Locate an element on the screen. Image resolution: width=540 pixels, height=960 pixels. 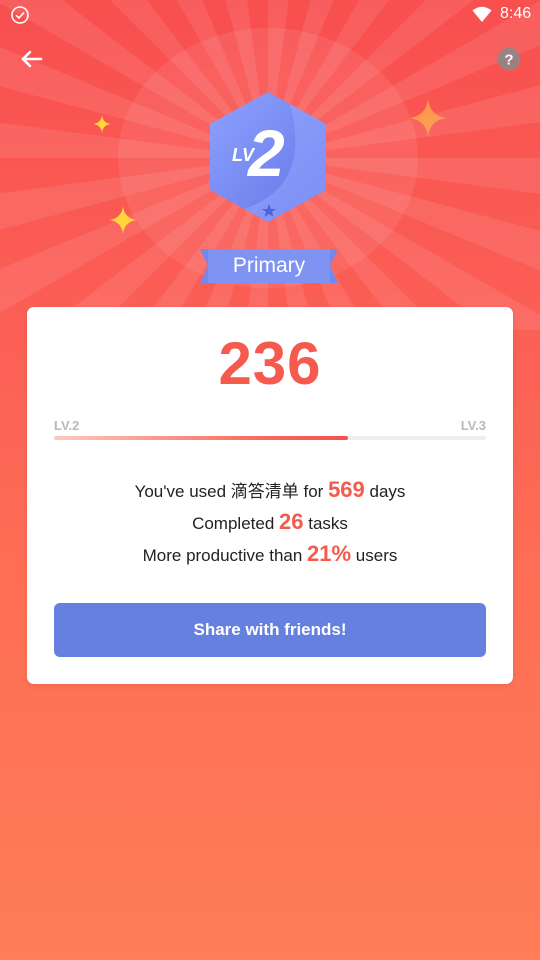
stat-text: days is located at coordinates (385, 491).